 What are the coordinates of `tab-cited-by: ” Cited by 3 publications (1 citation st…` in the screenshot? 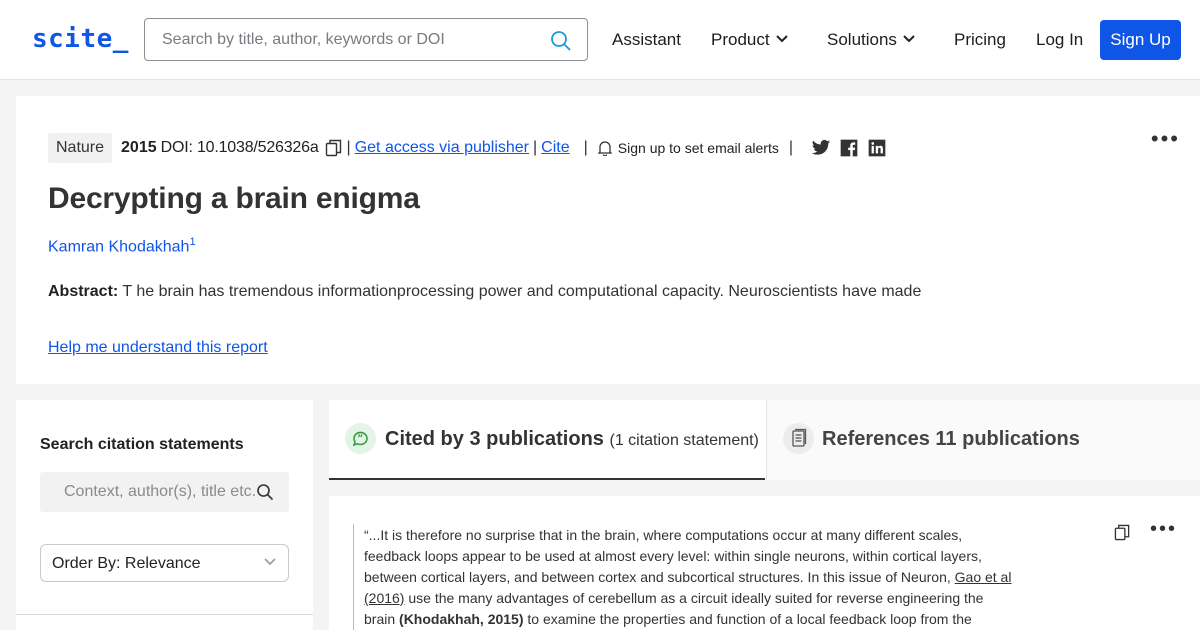 It's located at (547, 440).